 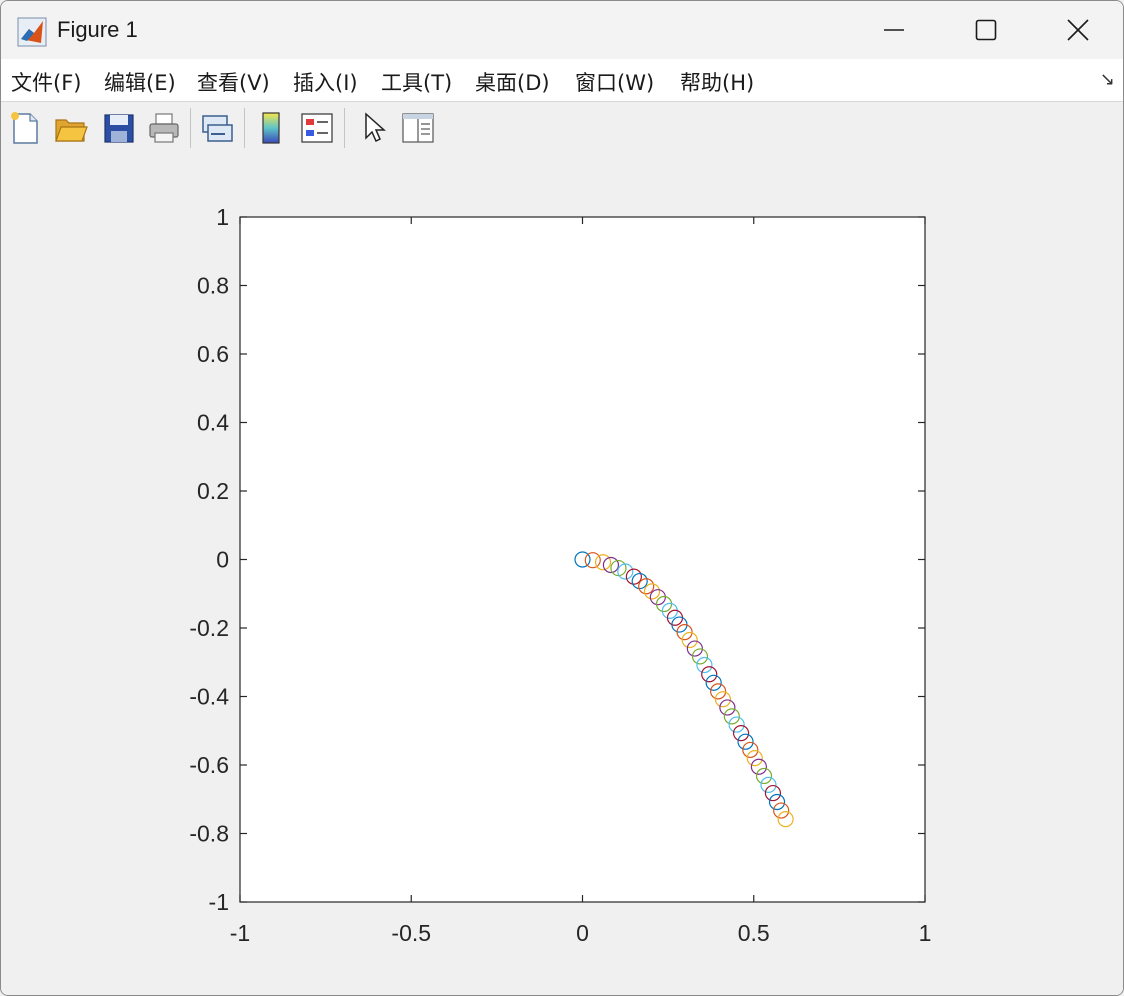 What do you see at coordinates (582, 933) in the screenshot?
I see `x-tick-label: 0` at bounding box center [582, 933].